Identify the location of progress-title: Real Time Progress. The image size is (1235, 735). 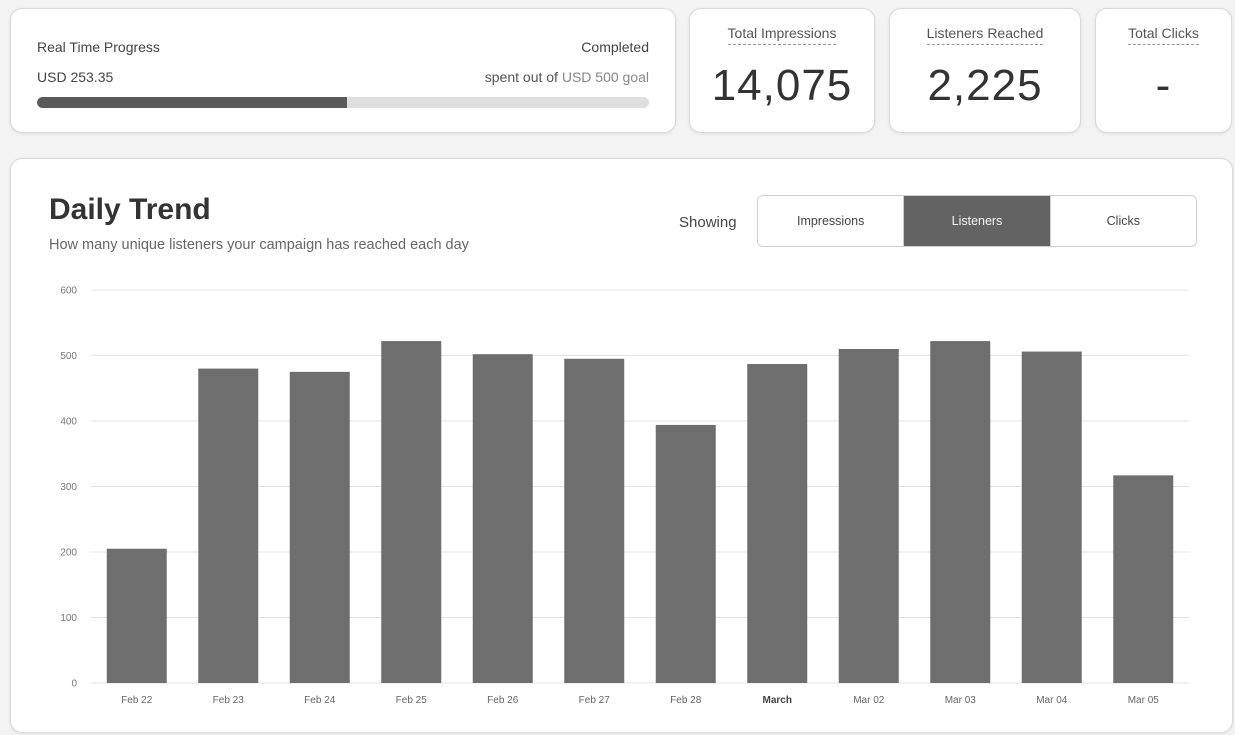
(98, 47).